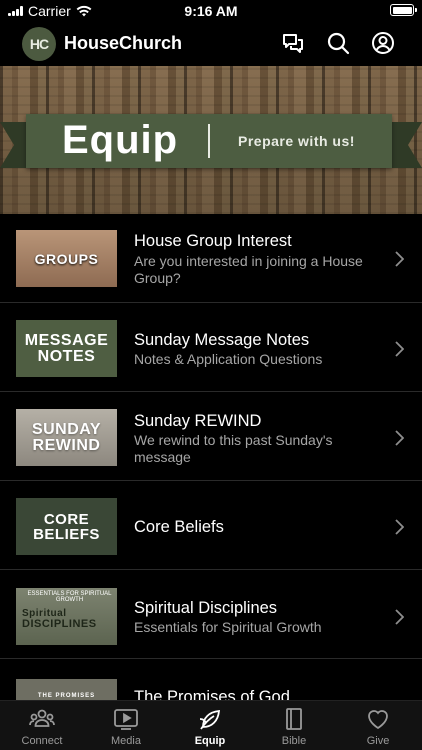  I want to click on status-bar: Carrier 9:16 AM, so click(211, 11).